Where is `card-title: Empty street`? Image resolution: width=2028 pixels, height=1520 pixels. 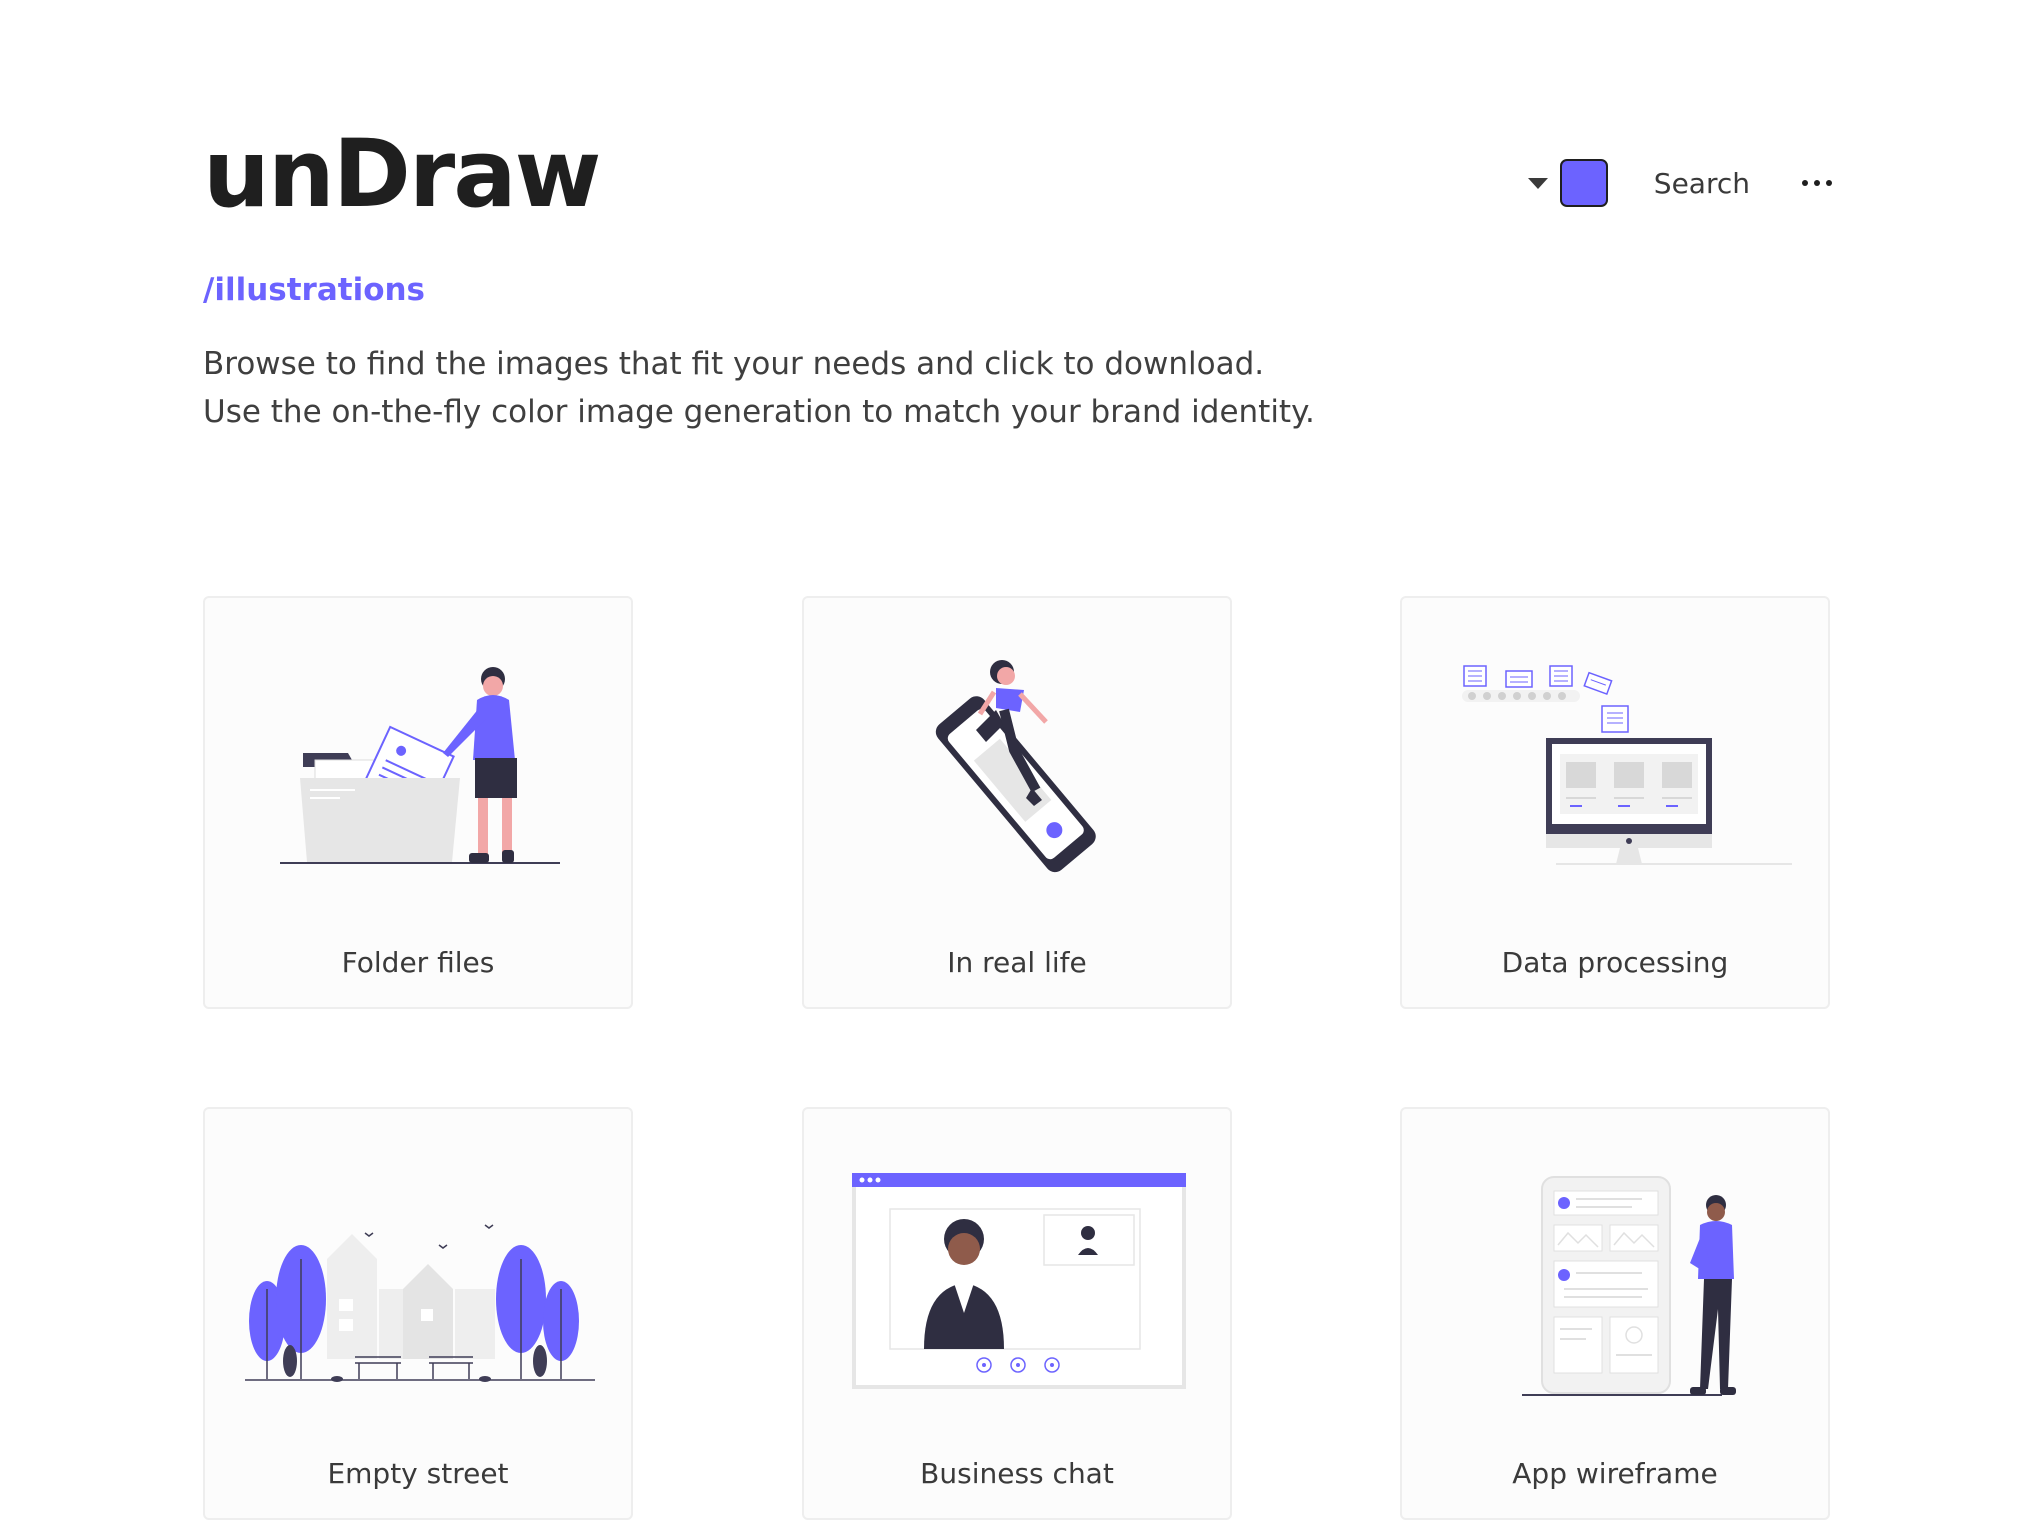 card-title: Empty street is located at coordinates (418, 1473).